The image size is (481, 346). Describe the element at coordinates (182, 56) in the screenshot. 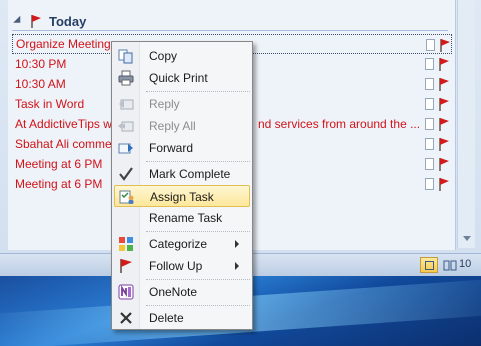

I see `menu-item-copy: Copy` at that location.